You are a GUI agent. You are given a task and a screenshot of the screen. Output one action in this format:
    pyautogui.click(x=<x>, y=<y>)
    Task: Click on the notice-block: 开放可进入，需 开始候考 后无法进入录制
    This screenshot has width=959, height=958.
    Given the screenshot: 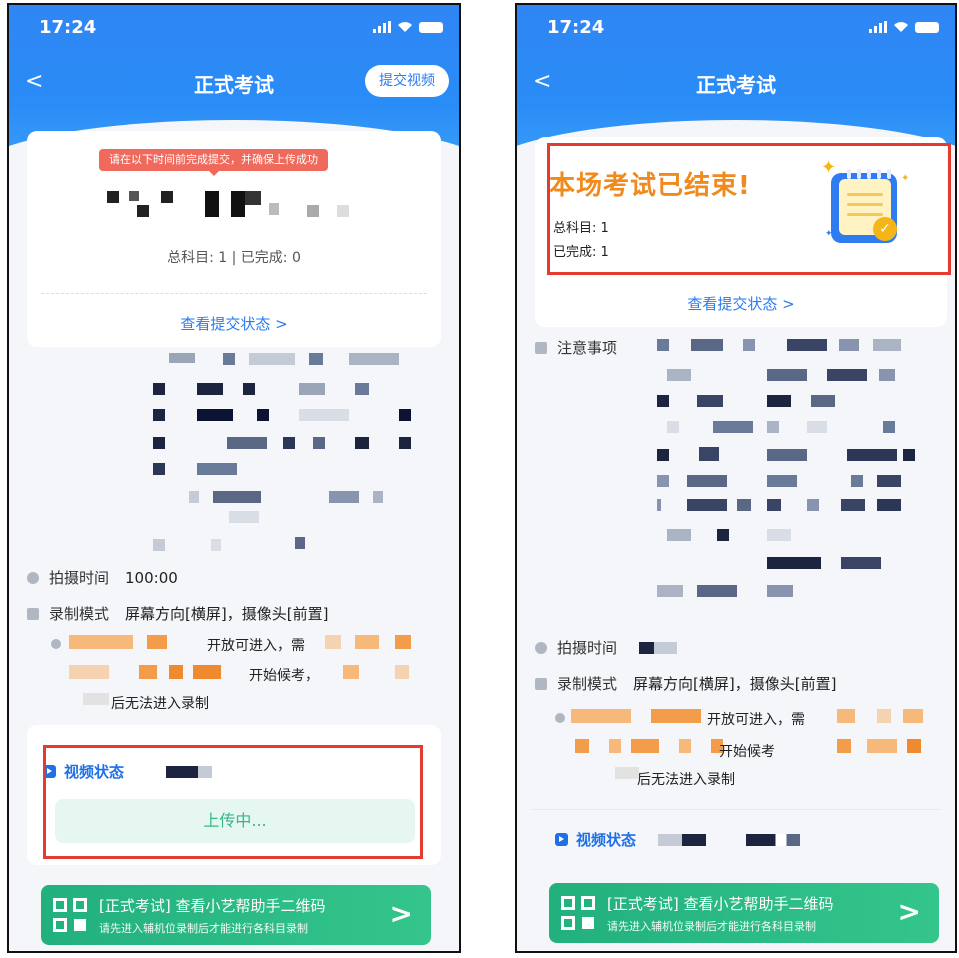 What is the action you would take?
    pyautogui.click(x=742, y=748)
    